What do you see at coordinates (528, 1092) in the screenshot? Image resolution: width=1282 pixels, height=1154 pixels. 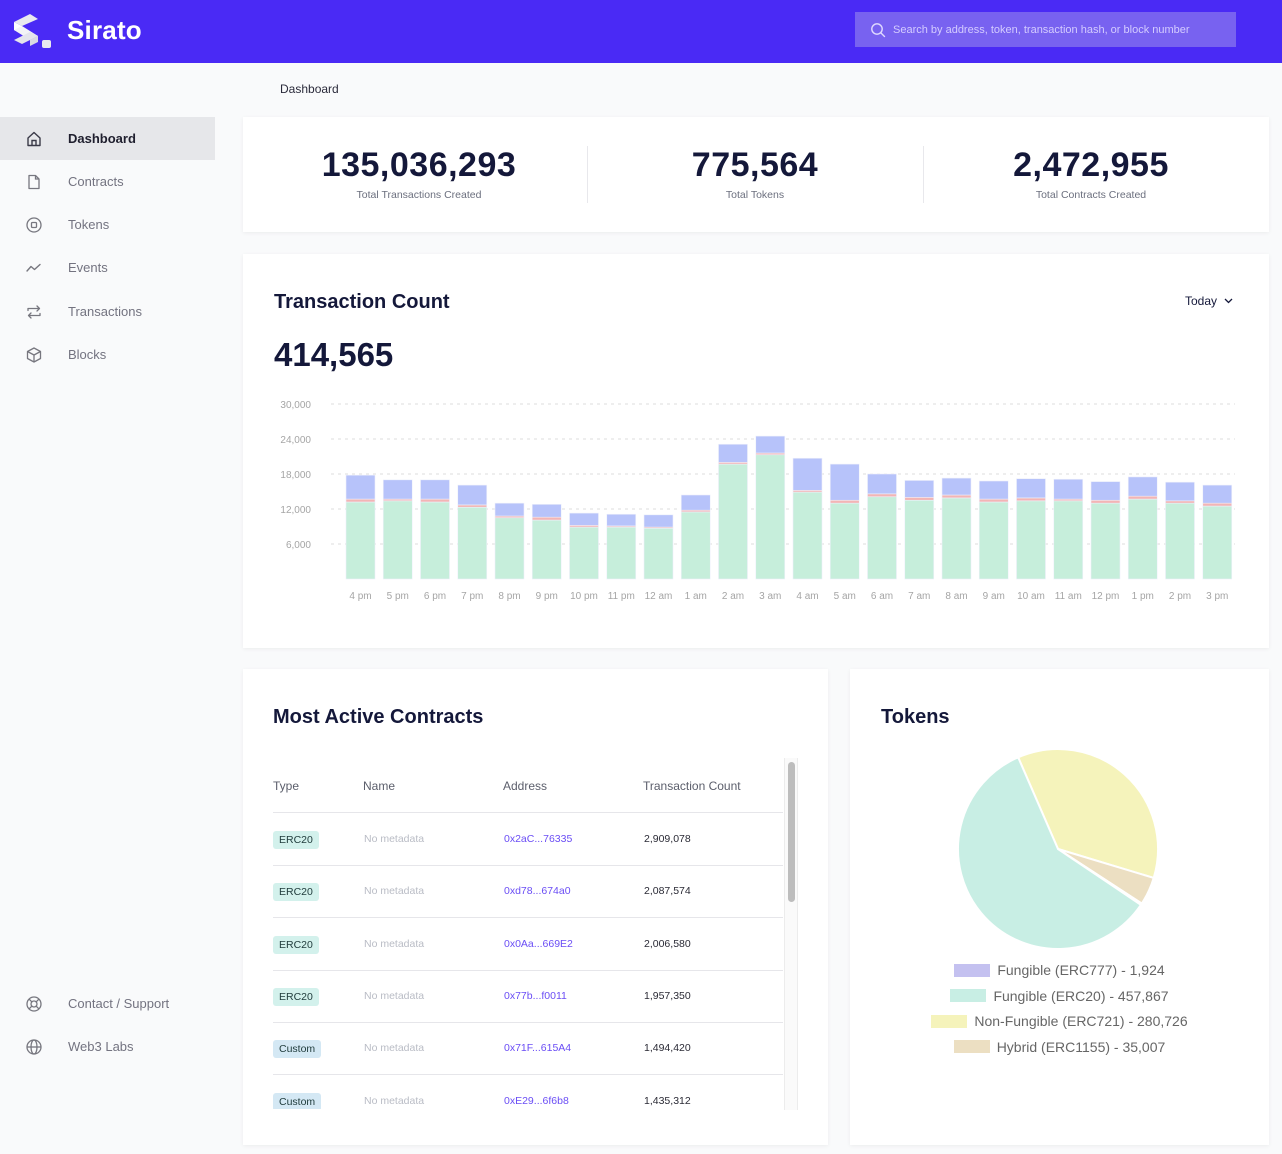 I see `table-row: Custom No metadata 0xE29...6f6b8 1,435,312` at bounding box center [528, 1092].